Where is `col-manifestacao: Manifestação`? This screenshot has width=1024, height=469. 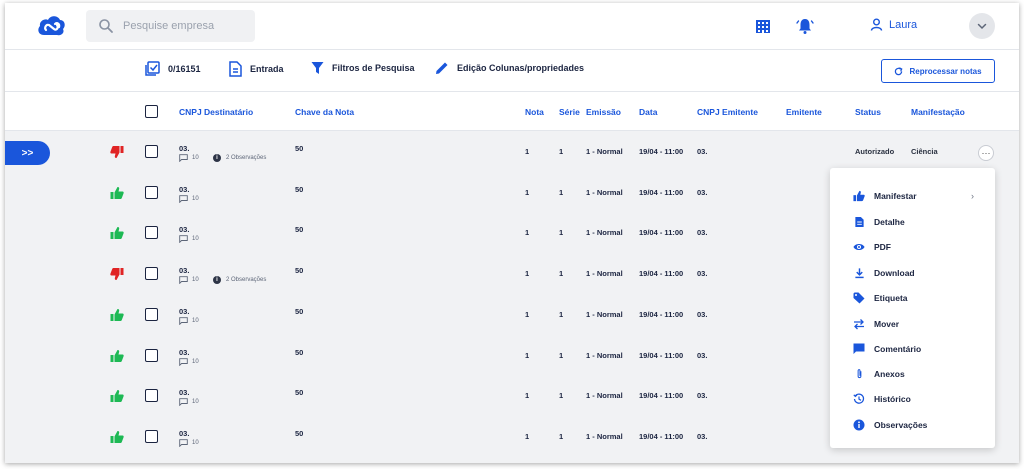
col-manifestacao: Manifestação is located at coordinates (938, 112).